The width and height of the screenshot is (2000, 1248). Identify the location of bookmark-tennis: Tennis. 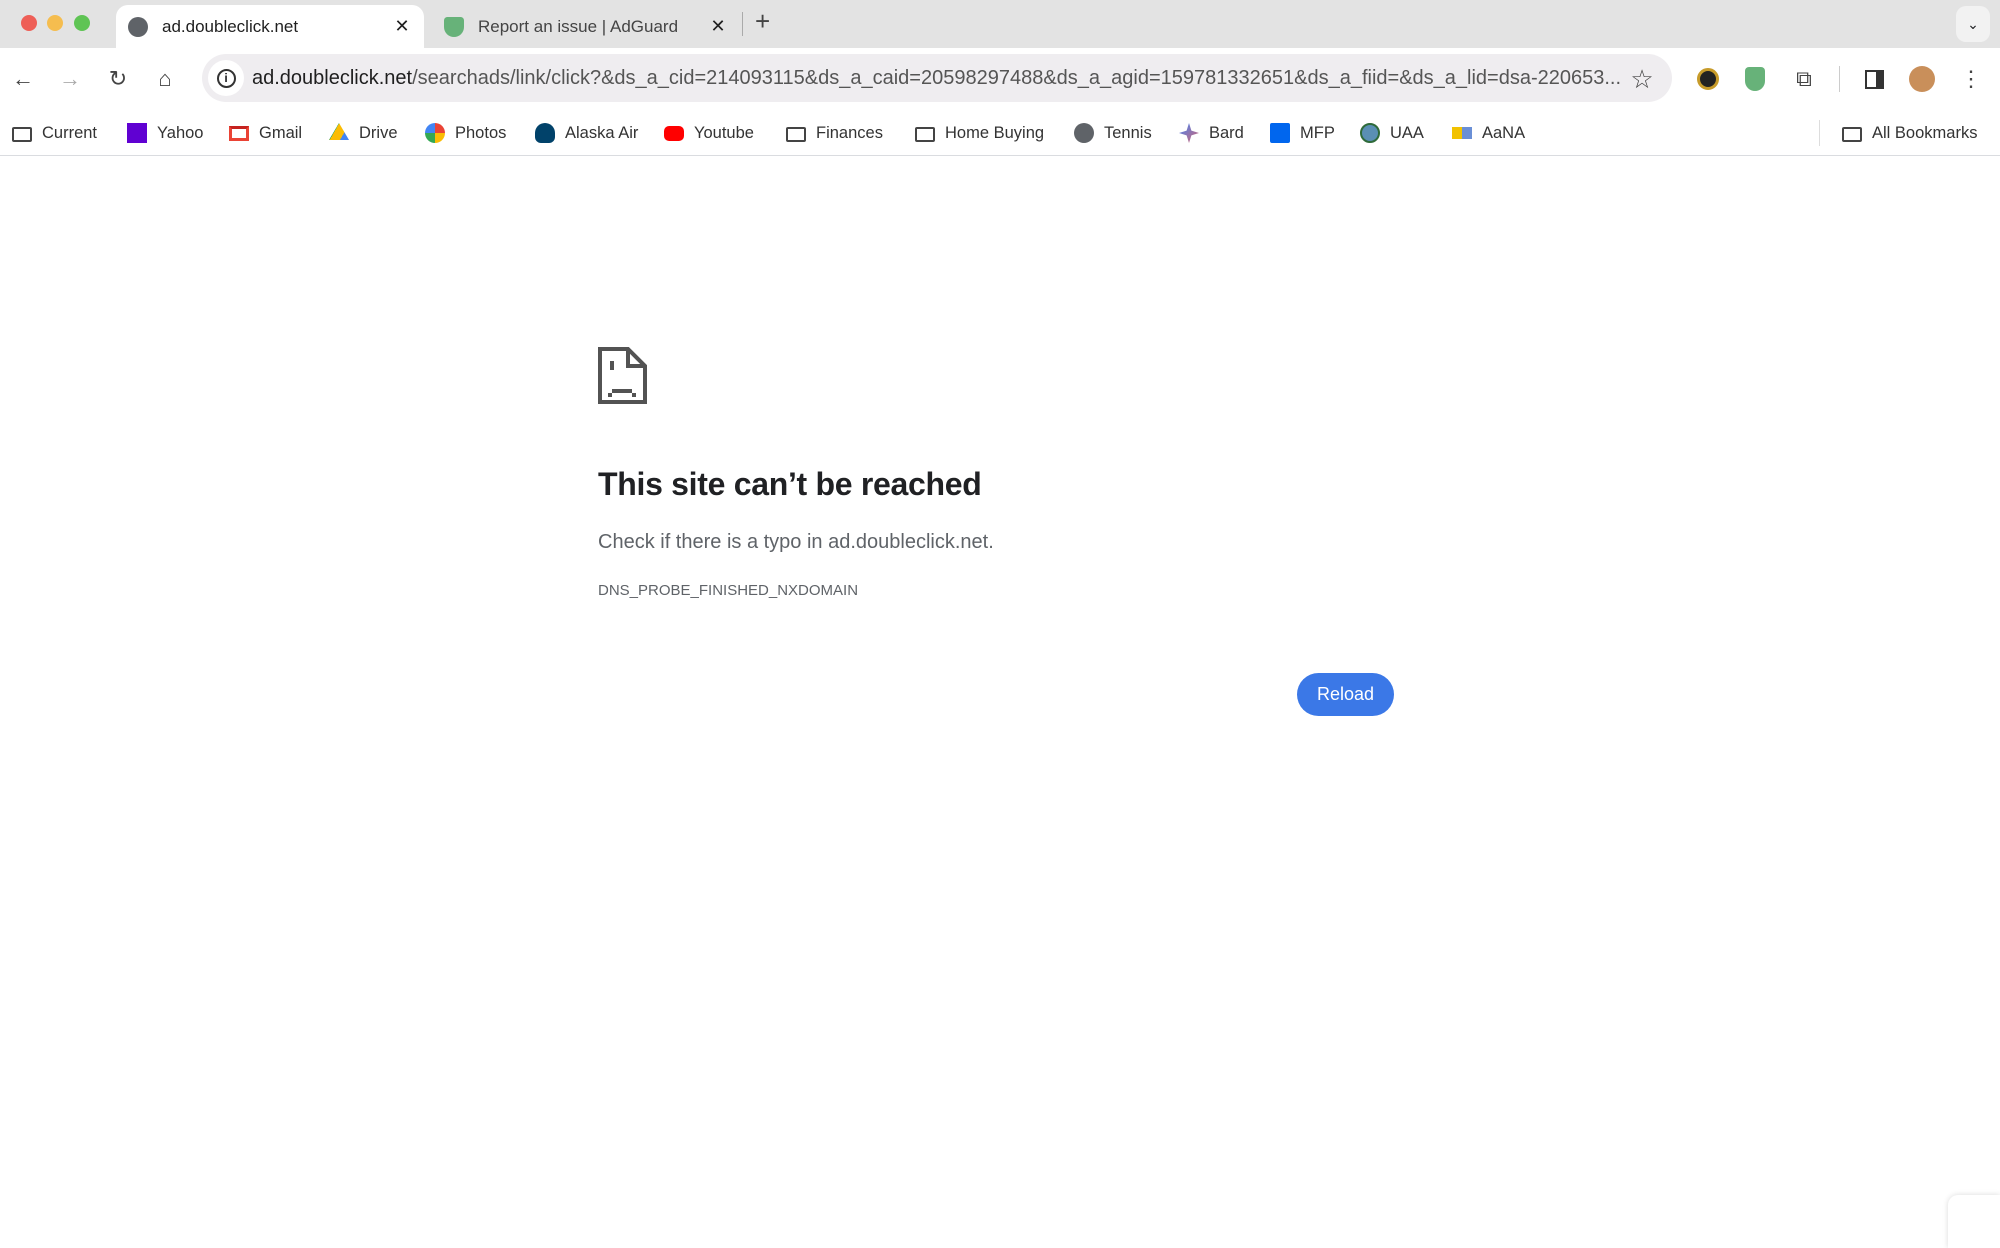
(1113, 133).